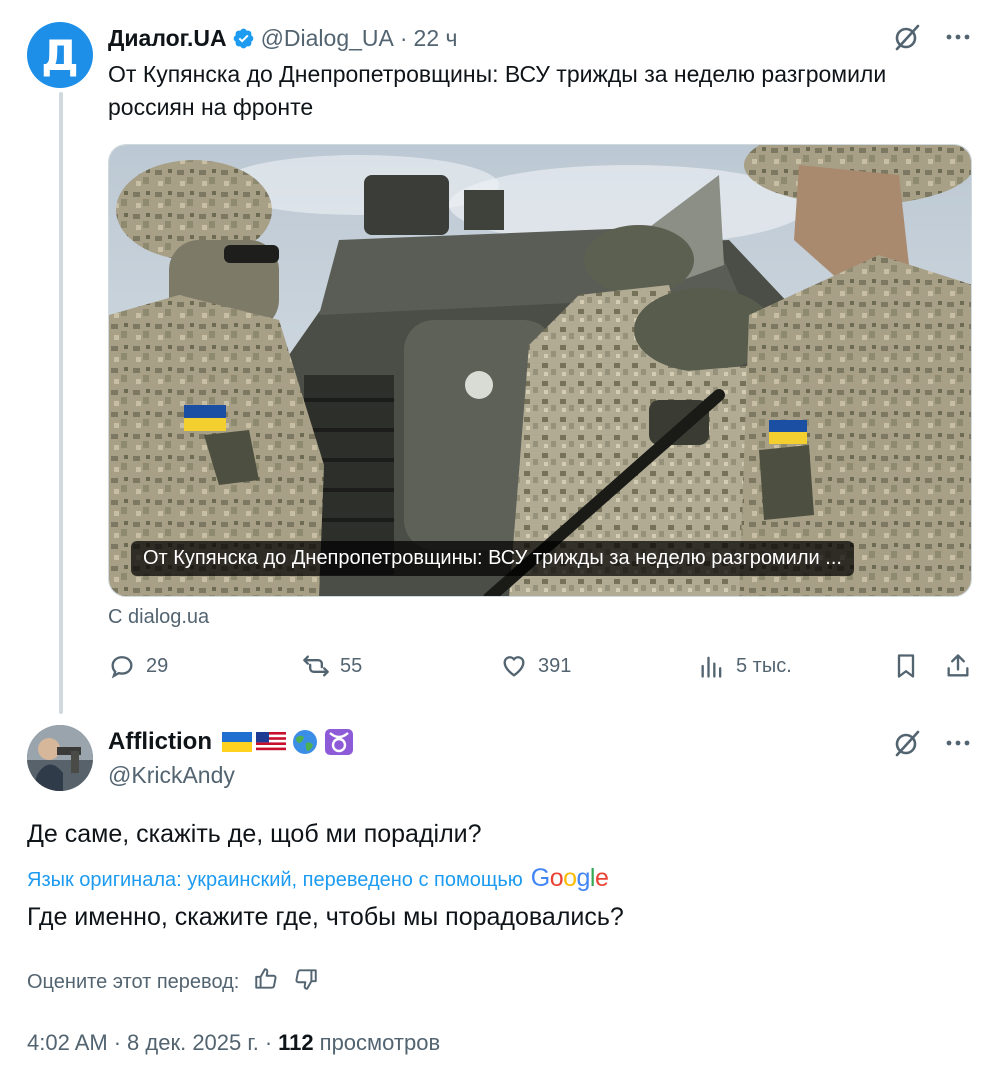 Image resolution: width=1000 pixels, height=1075 pixels. I want to click on thread-connector-line, so click(61, 403).